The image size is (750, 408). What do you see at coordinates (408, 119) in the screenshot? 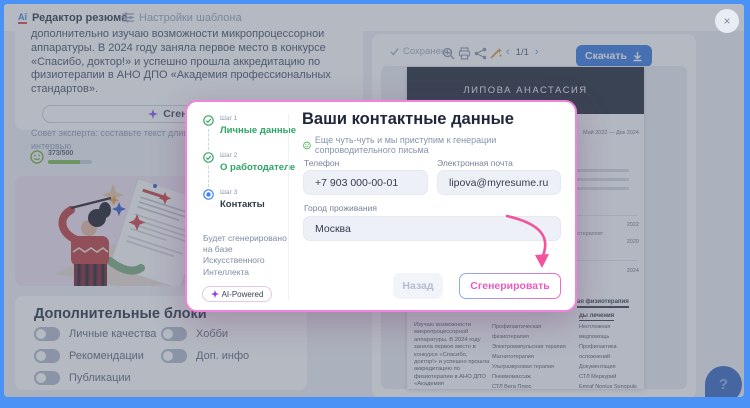
I see `modal-title: Ваши контактные данные` at bounding box center [408, 119].